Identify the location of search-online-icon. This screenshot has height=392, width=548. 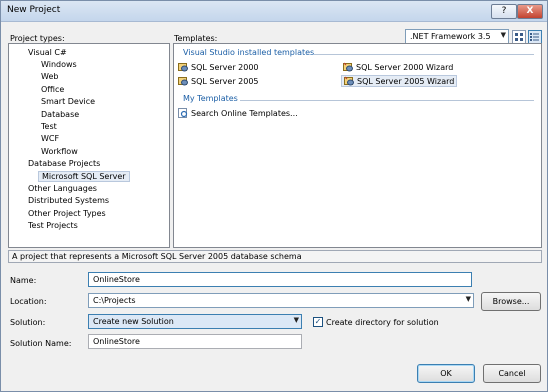
(183, 113).